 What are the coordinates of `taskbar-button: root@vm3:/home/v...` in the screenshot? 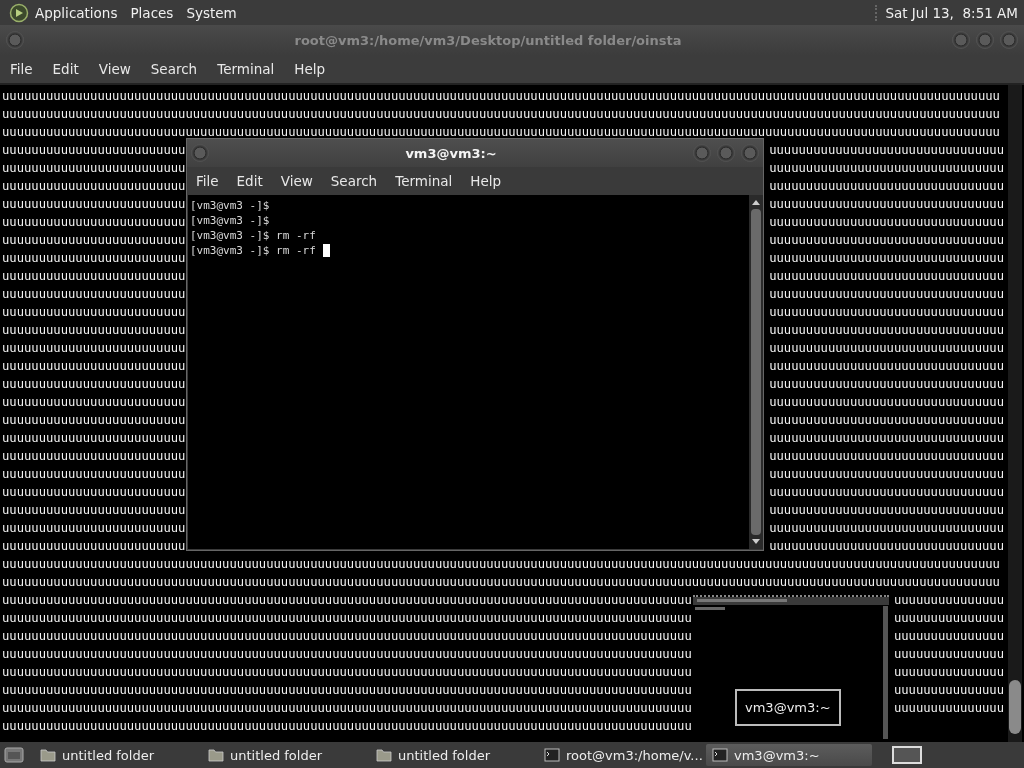 It's located at (621, 755).